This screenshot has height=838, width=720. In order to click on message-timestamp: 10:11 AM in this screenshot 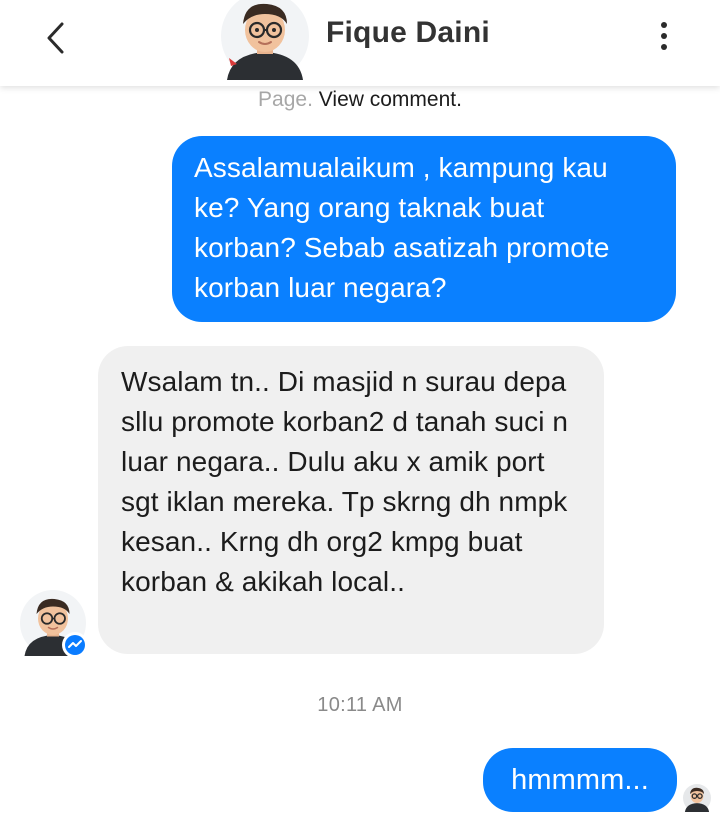, I will do `click(360, 705)`.